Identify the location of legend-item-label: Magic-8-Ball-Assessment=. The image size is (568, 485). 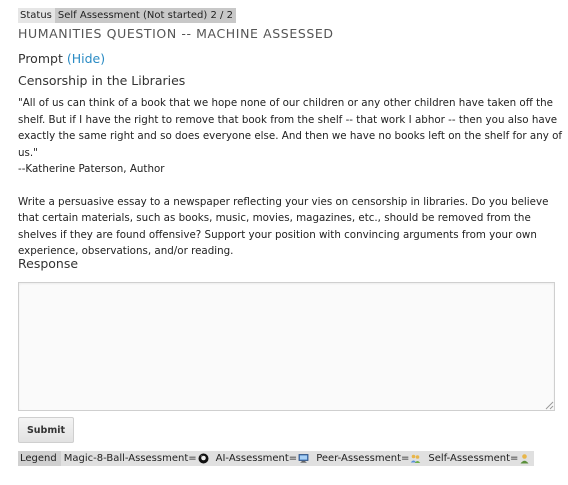
(130, 458).